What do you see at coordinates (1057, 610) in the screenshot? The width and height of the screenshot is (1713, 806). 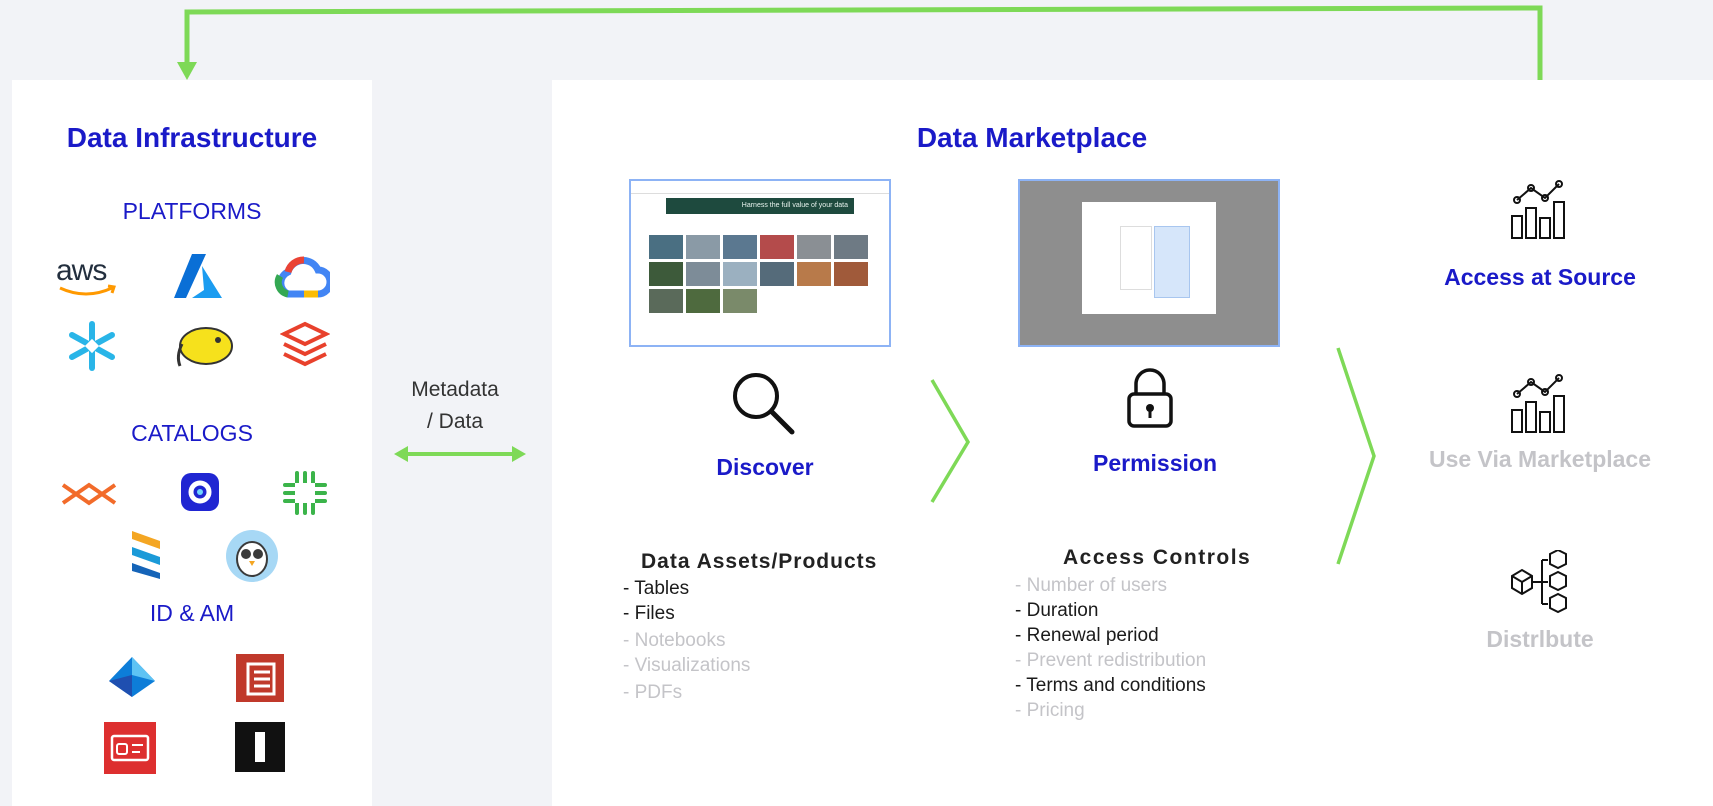 I see `list-item: - Duration` at bounding box center [1057, 610].